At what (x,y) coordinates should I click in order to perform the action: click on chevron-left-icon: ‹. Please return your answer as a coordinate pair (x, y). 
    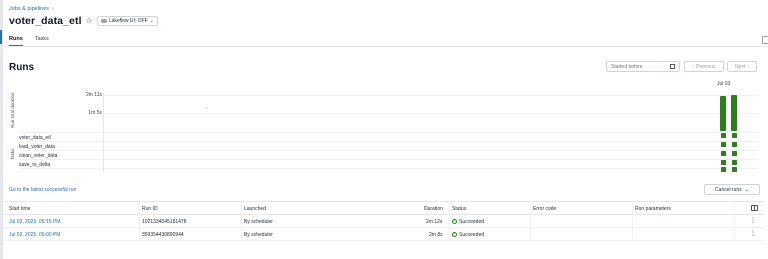
    Looking at the image, I should click on (693, 66).